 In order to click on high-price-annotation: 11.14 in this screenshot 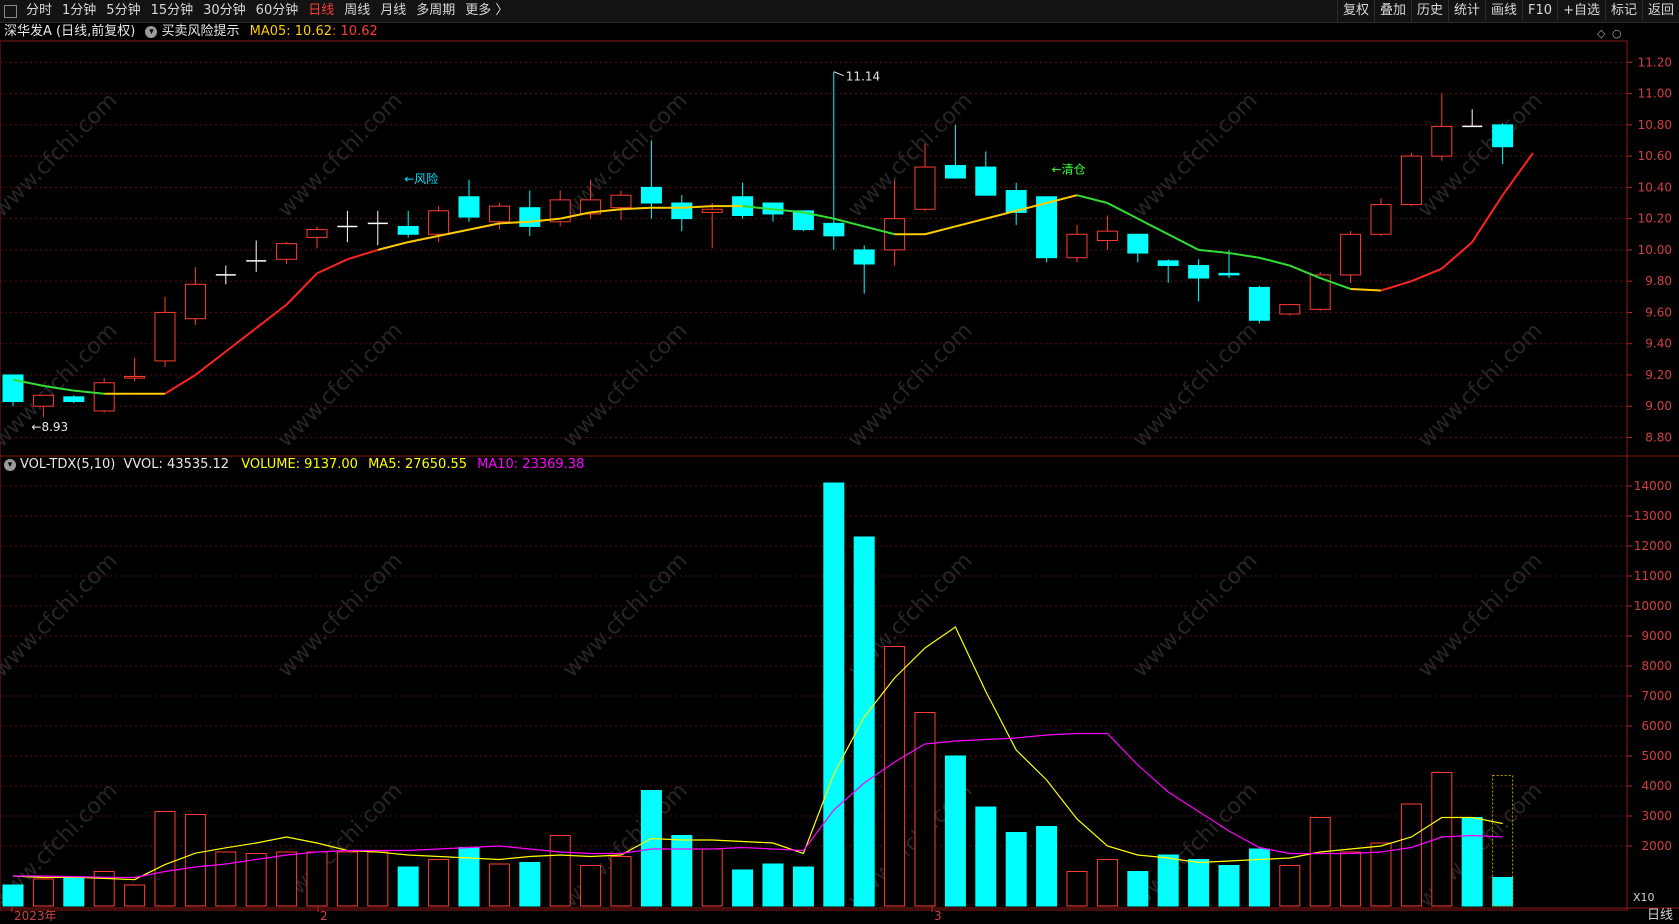, I will do `click(863, 77)`.